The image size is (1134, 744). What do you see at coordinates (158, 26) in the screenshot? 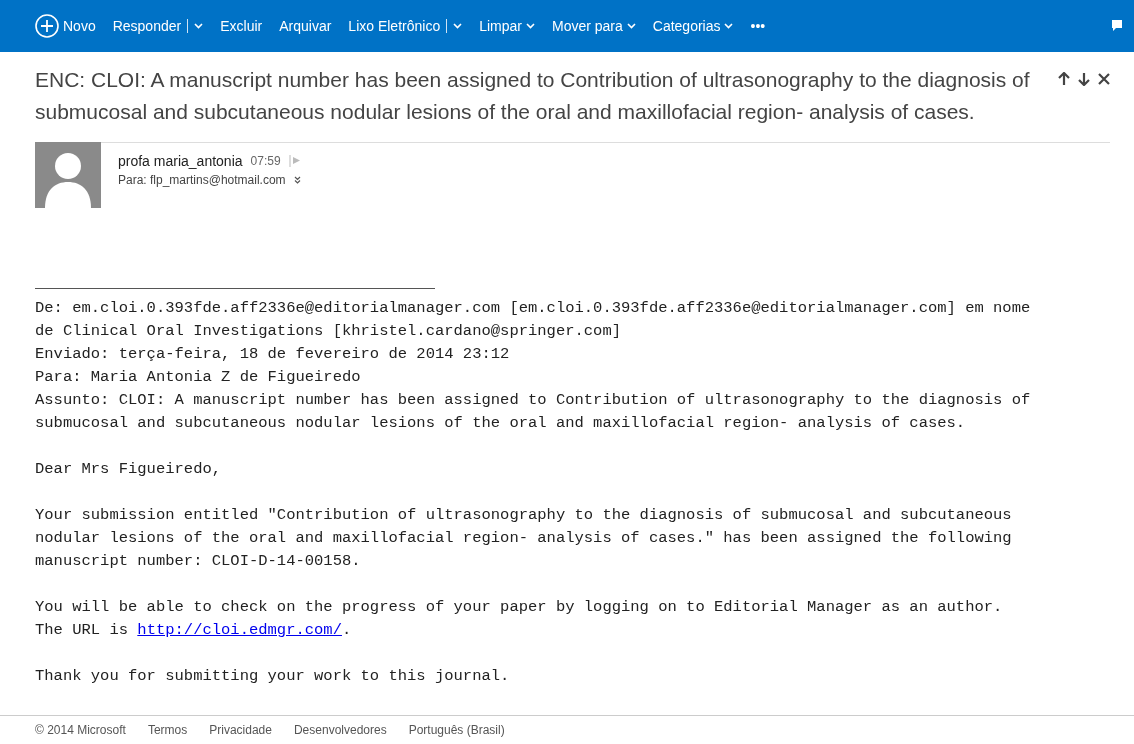
I see `toolbar-button: Responder` at bounding box center [158, 26].